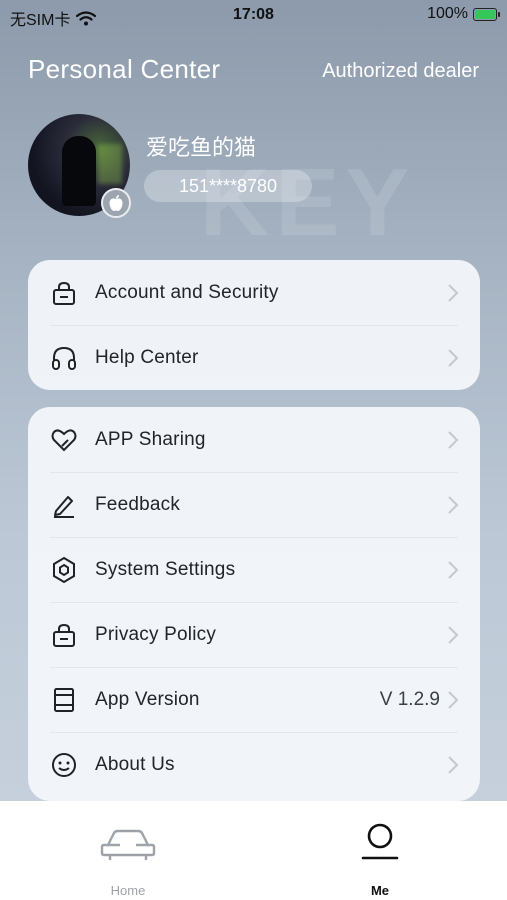 This screenshot has width=507, height=900. Describe the element at coordinates (254, 699) in the screenshot. I see `menu-item-app-version: App Version V 1.2.9` at that location.